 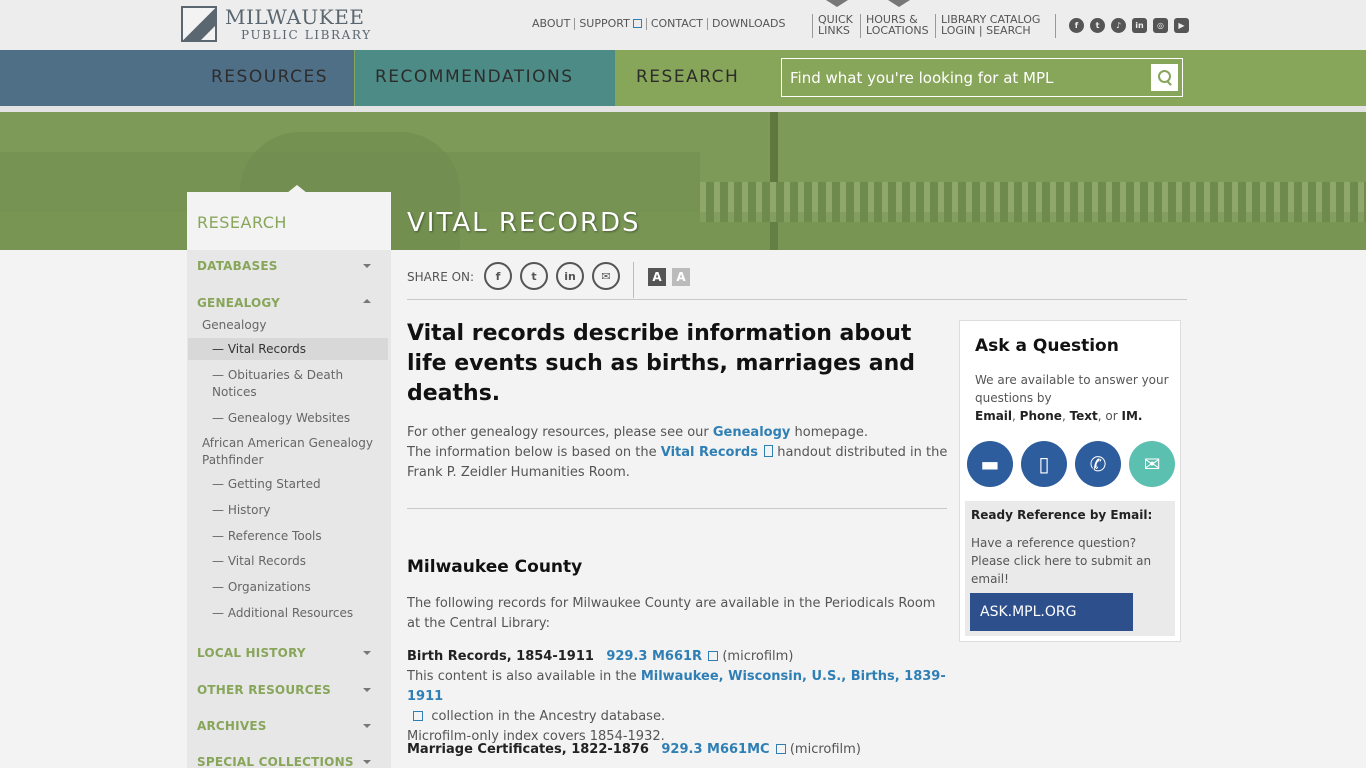 I want to click on sidebar-other-resources: OTHER RESOURCES, so click(x=264, y=690).